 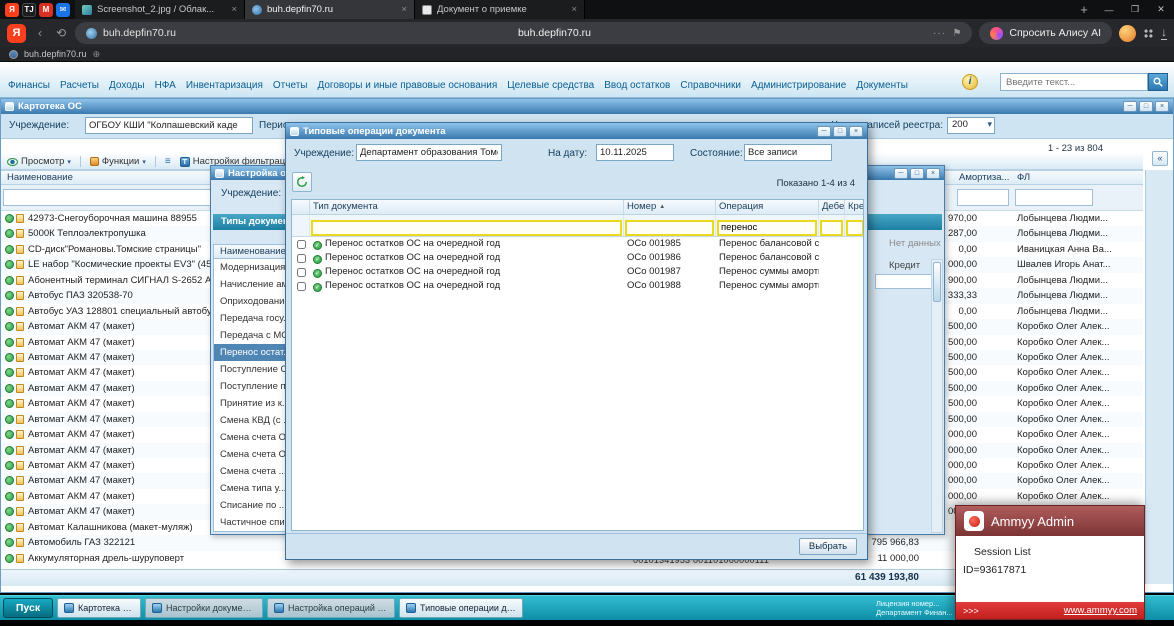 I want to click on amortization-filter-input, so click(x=983, y=197).